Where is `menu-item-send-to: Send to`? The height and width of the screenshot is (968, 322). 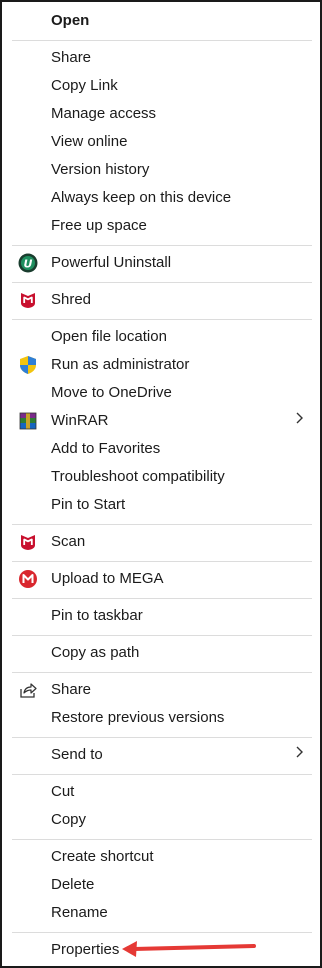
menu-item-send-to: Send to is located at coordinates (162, 755).